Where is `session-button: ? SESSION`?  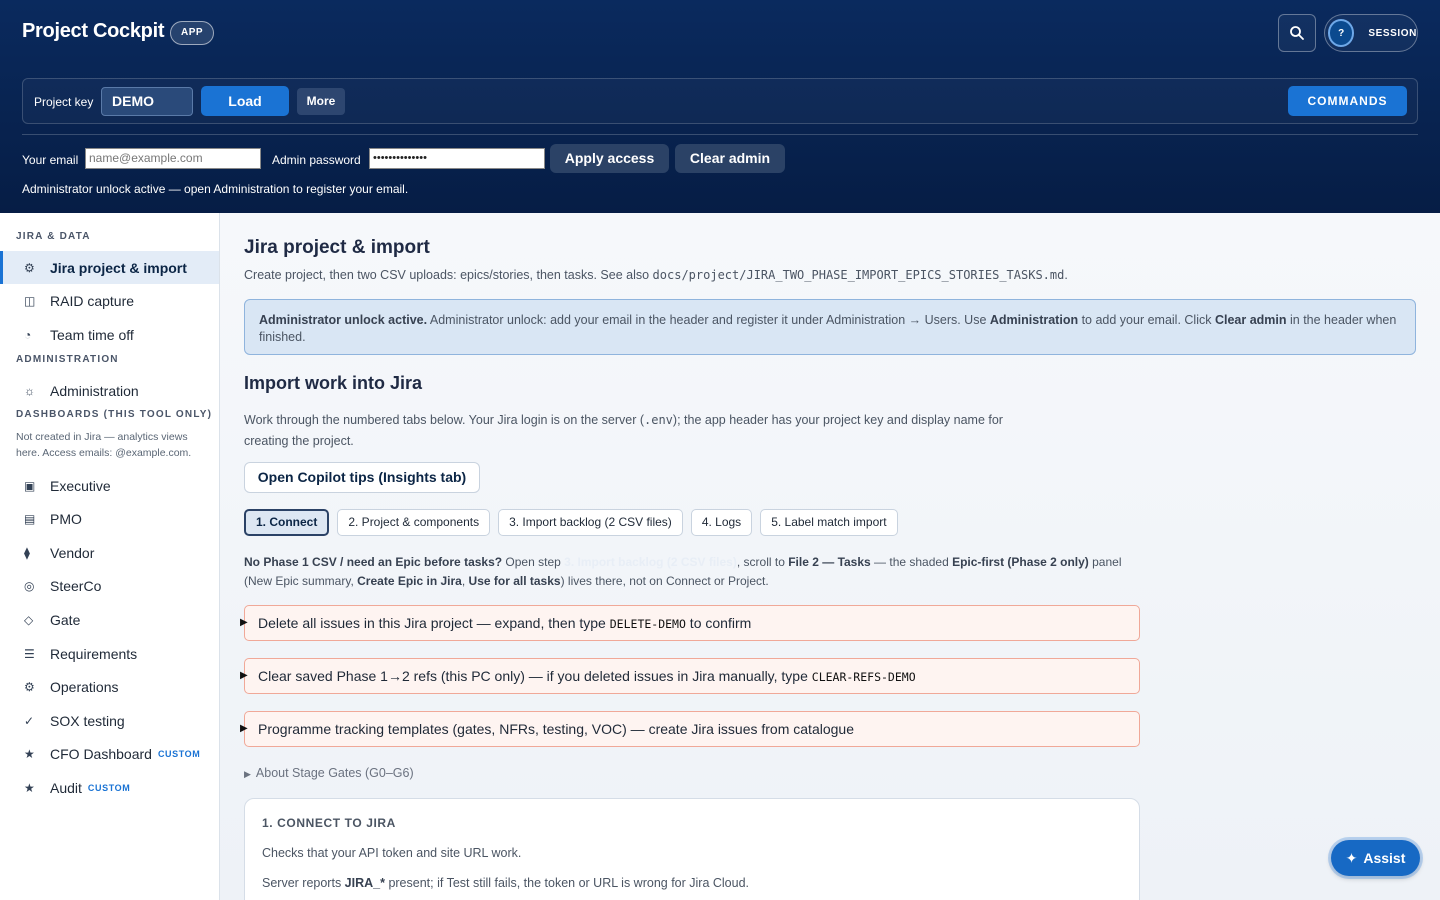 session-button: ? SESSION is located at coordinates (1371, 33).